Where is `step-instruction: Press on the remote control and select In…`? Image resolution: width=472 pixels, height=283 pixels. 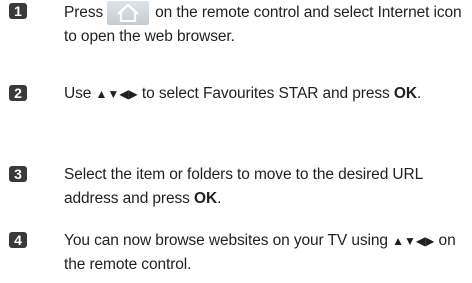 step-instruction: Press on the remote control and select In… is located at coordinates (267, 25).